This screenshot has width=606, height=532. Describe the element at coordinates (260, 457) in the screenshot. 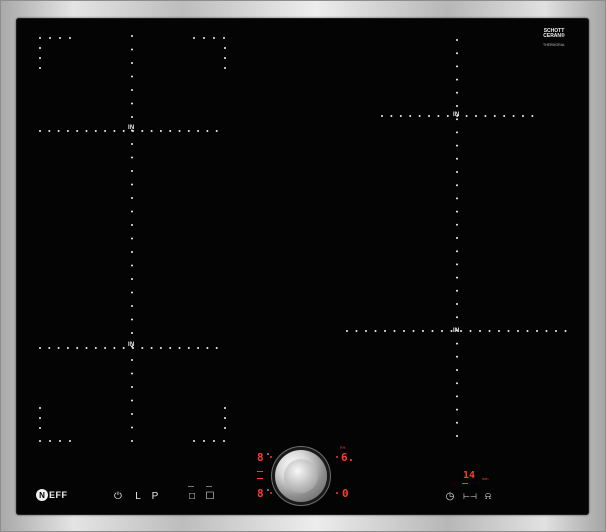

I see `power-level-display-left-top: 8` at that location.